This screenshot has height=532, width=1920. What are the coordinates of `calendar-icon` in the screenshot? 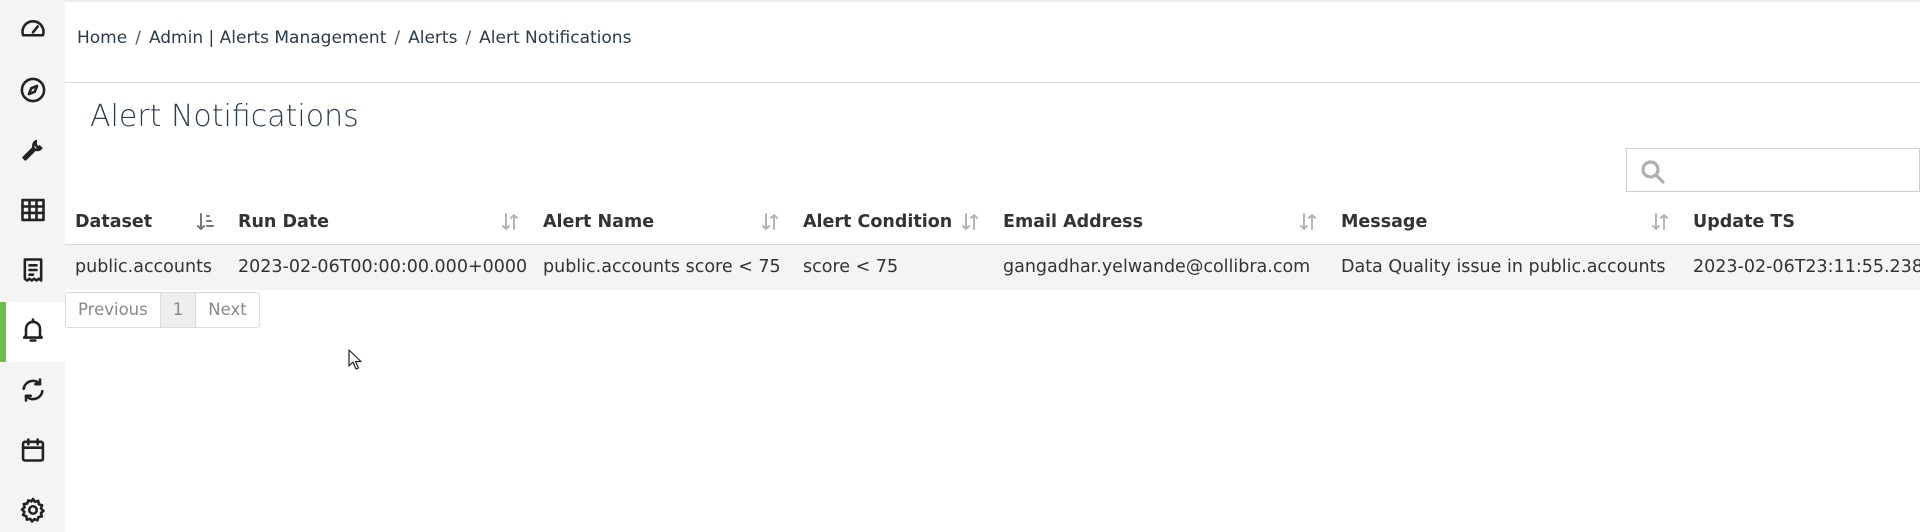 It's located at (33, 452).